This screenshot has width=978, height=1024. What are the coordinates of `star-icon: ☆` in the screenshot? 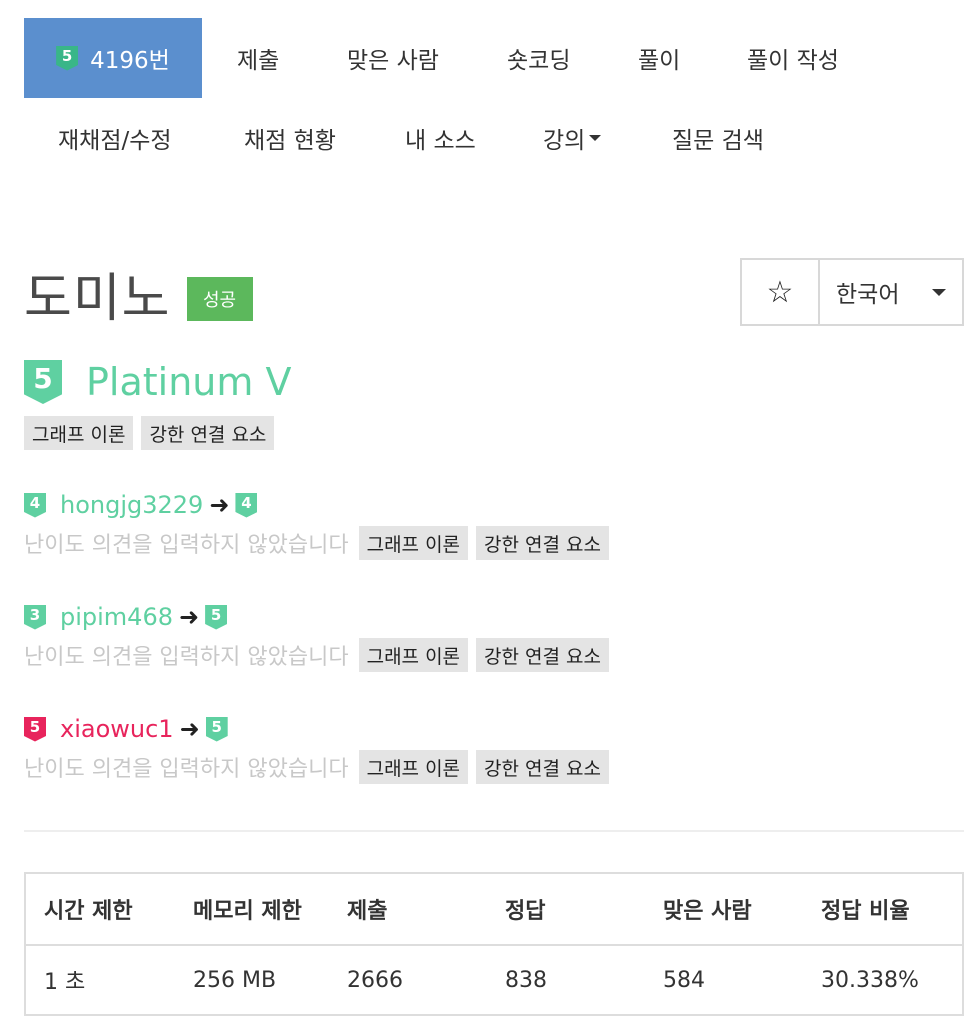 It's located at (780, 292).